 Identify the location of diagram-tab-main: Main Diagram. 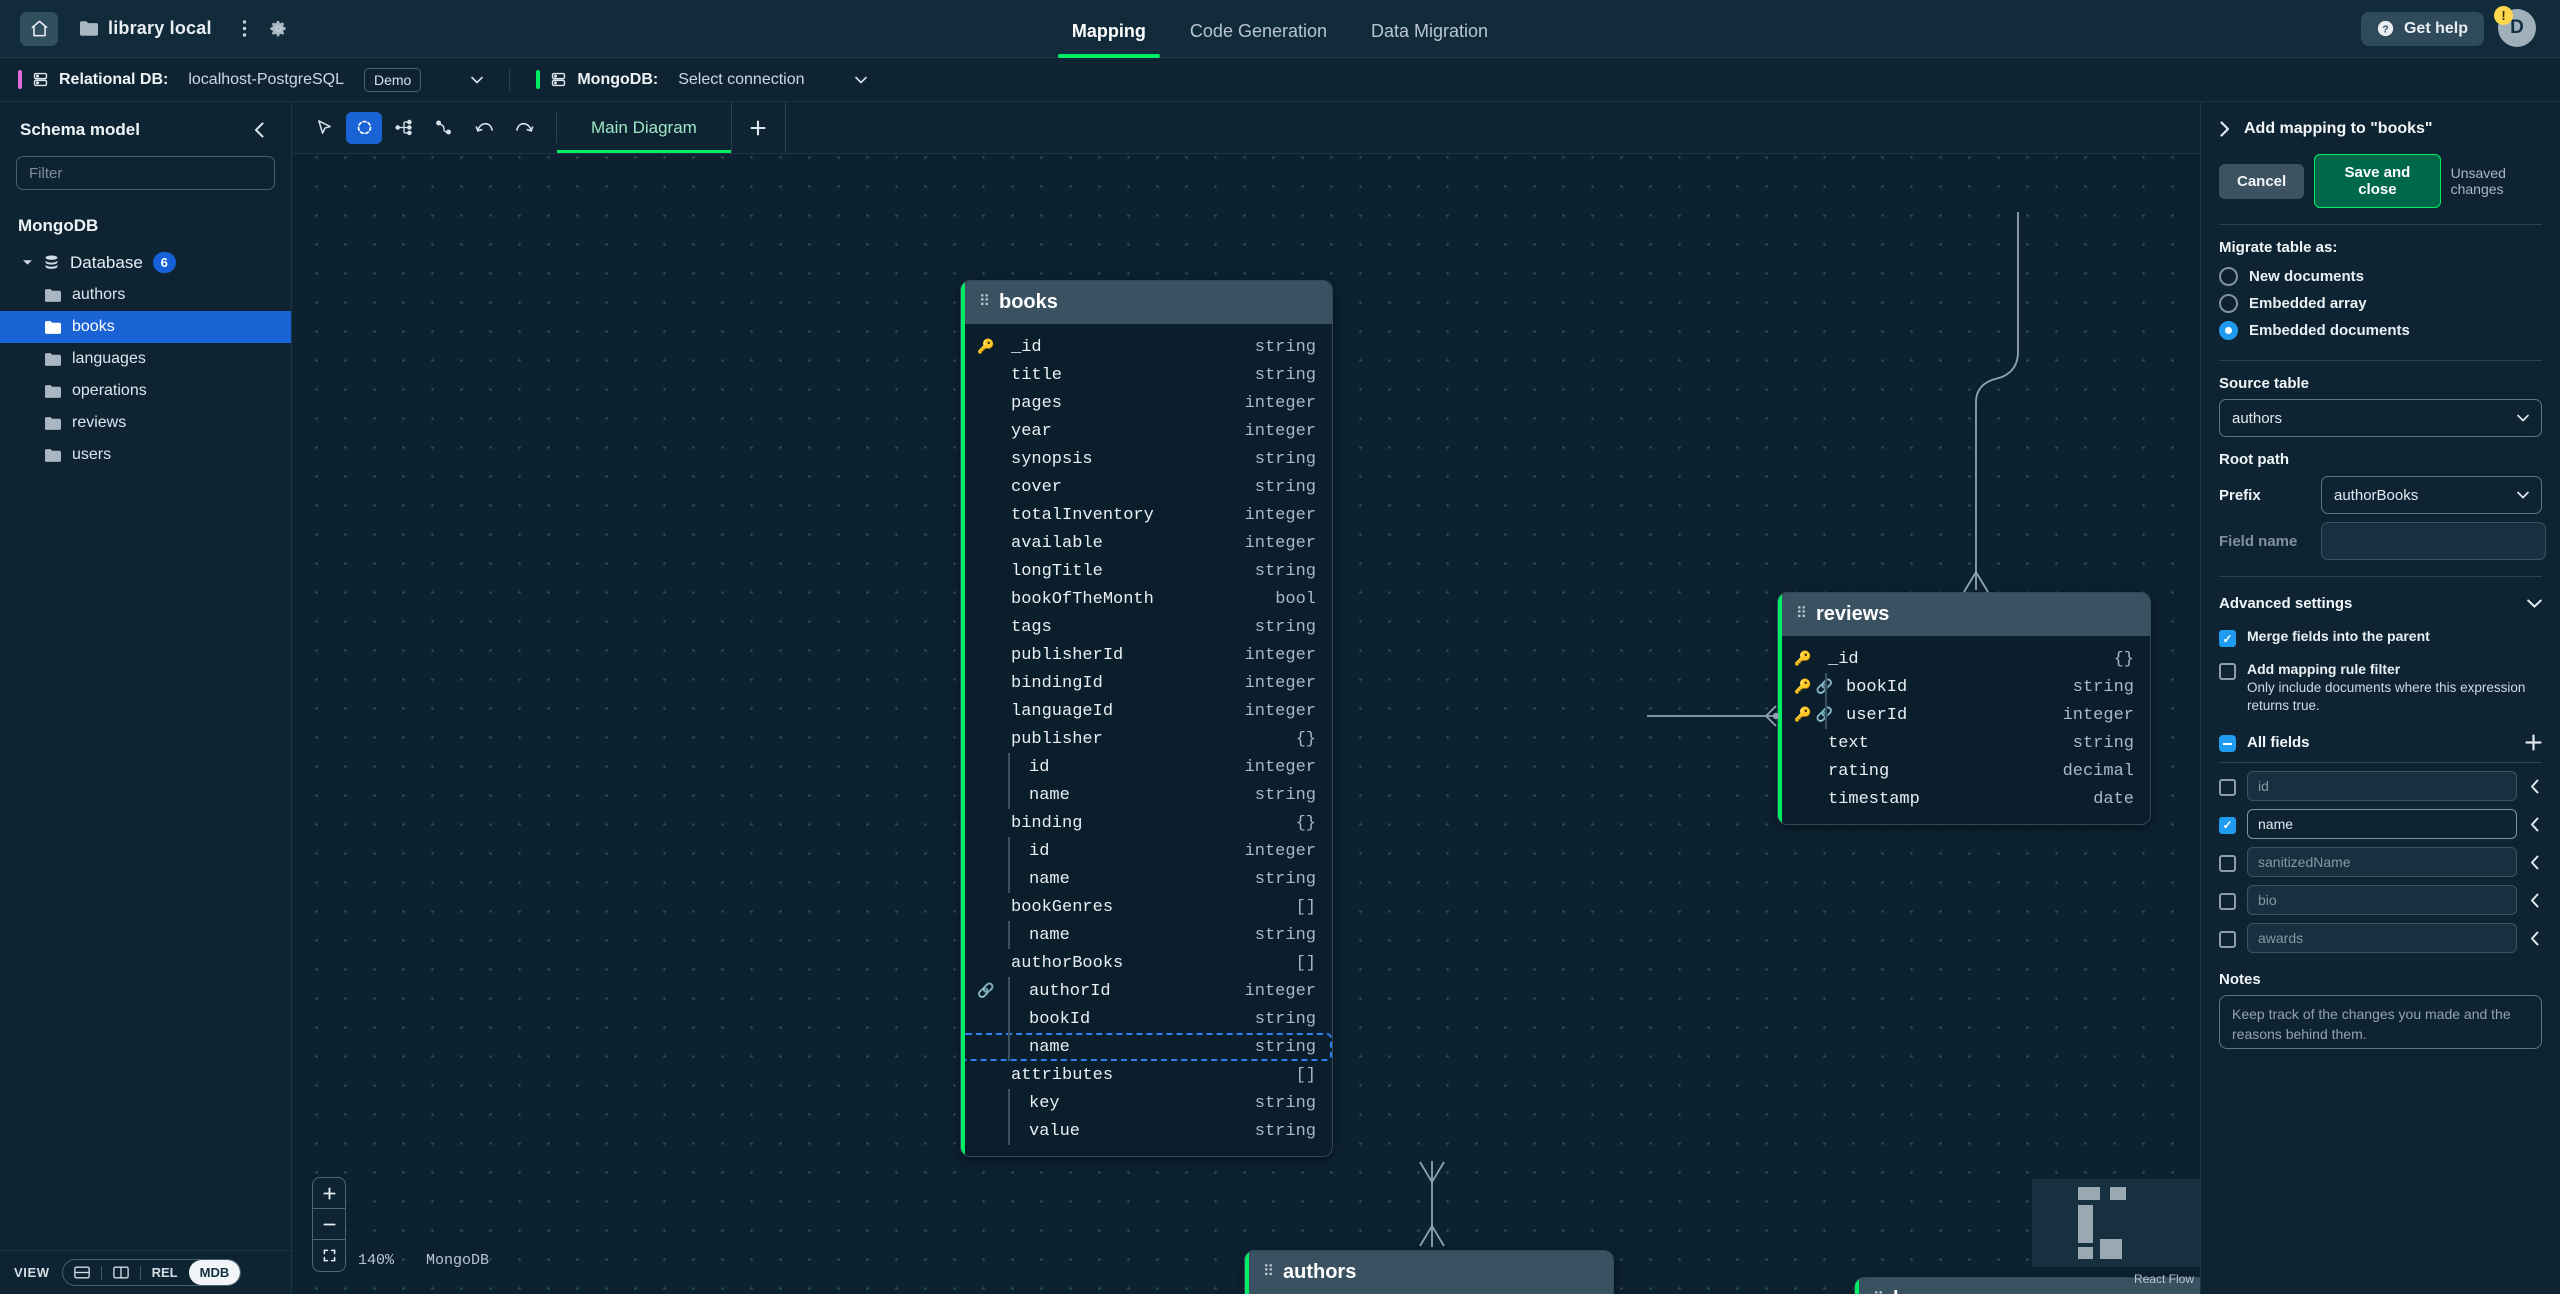
(644, 127).